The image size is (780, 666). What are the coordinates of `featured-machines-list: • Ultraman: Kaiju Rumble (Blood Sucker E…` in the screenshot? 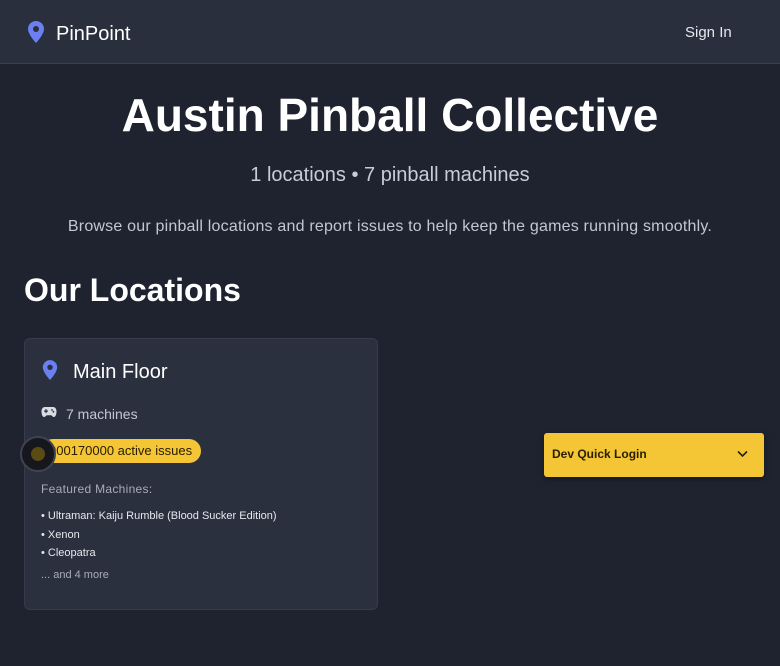 It's located at (159, 537).